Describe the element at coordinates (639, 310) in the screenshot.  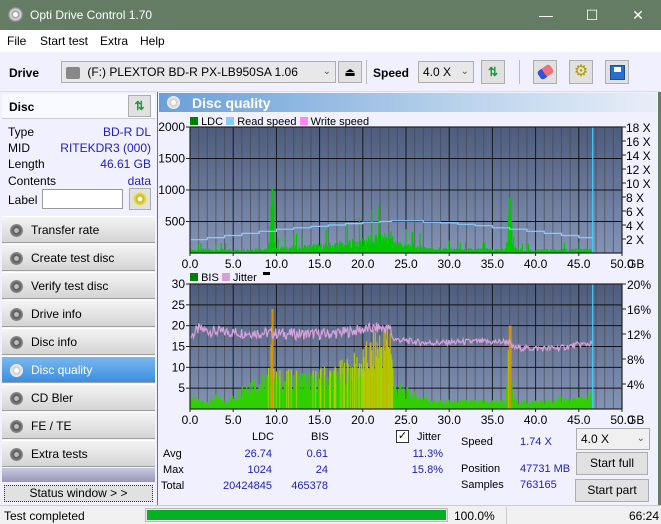
I see `y2-tick-label: 16%` at that location.